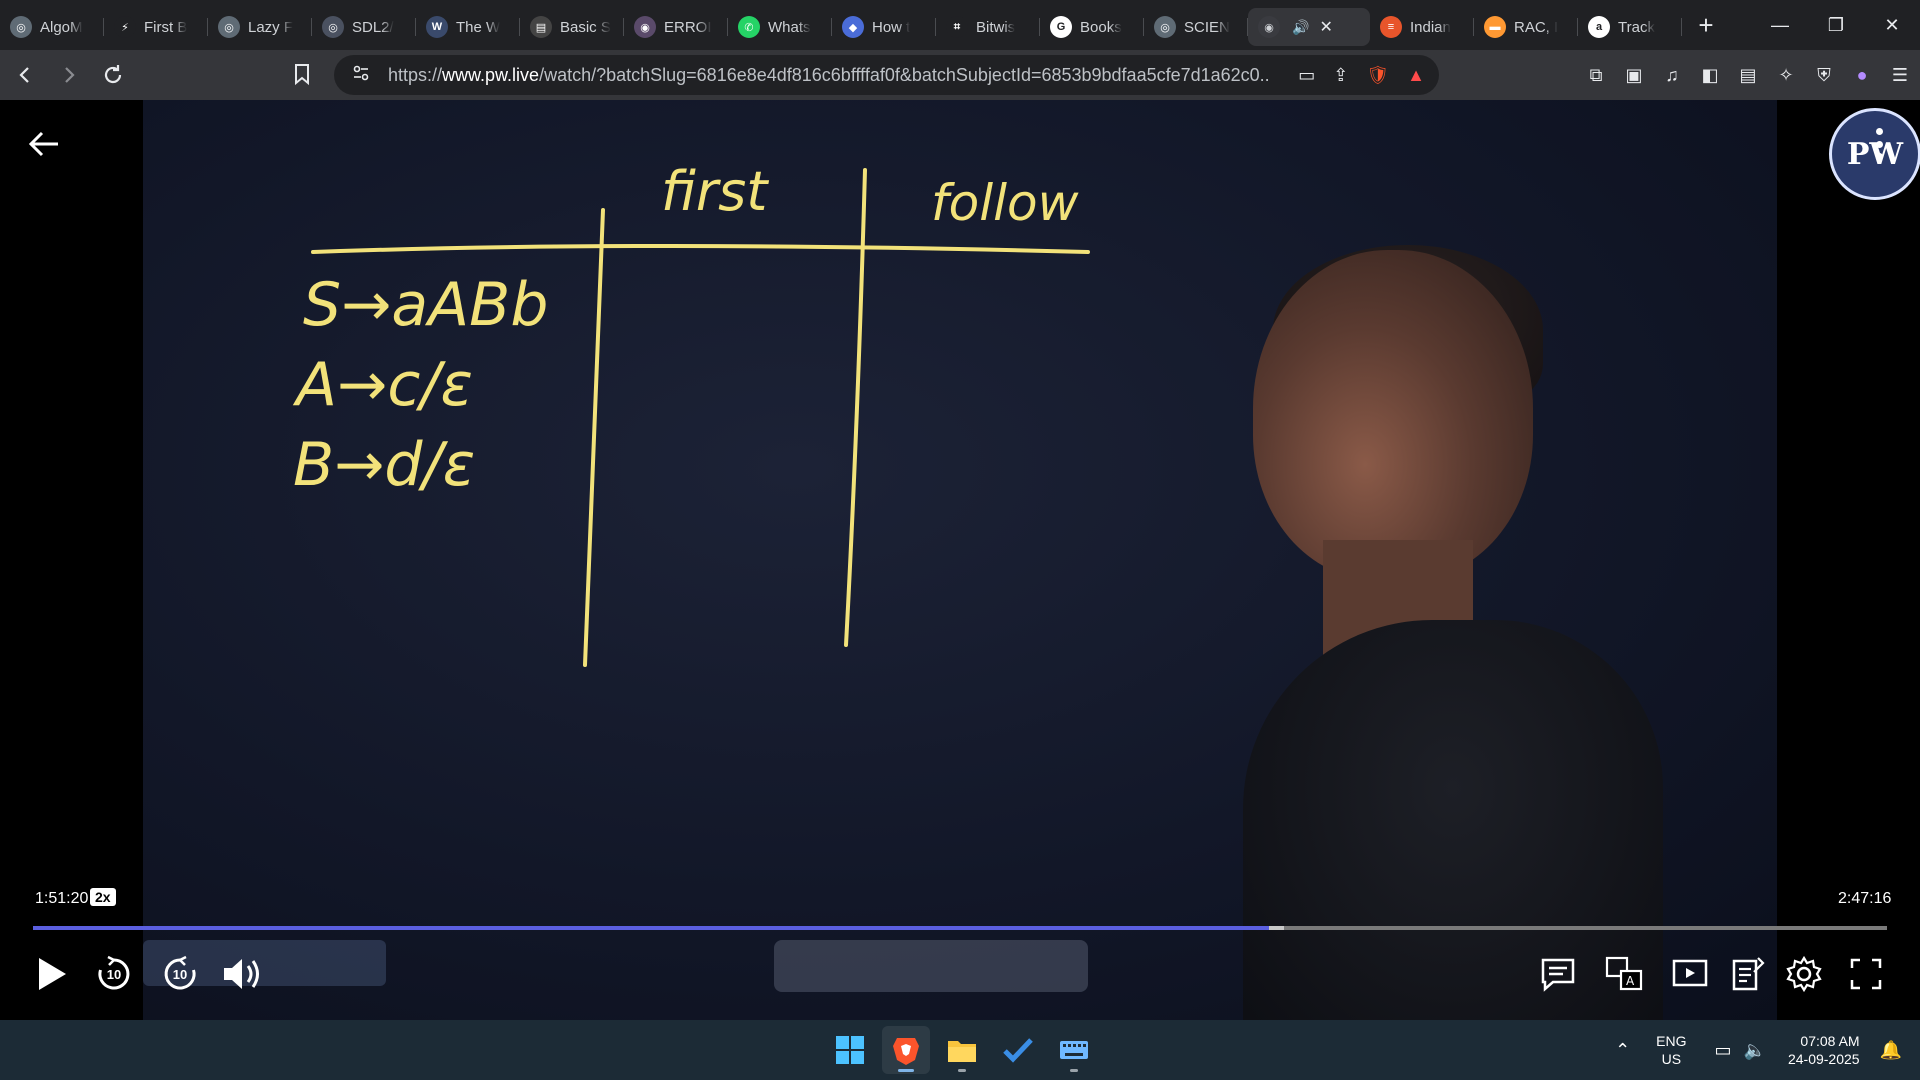 Image resolution: width=1920 pixels, height=1080 pixels. What do you see at coordinates (1596, 75) in the screenshot?
I see `extensions-icon: ⧉` at bounding box center [1596, 75].